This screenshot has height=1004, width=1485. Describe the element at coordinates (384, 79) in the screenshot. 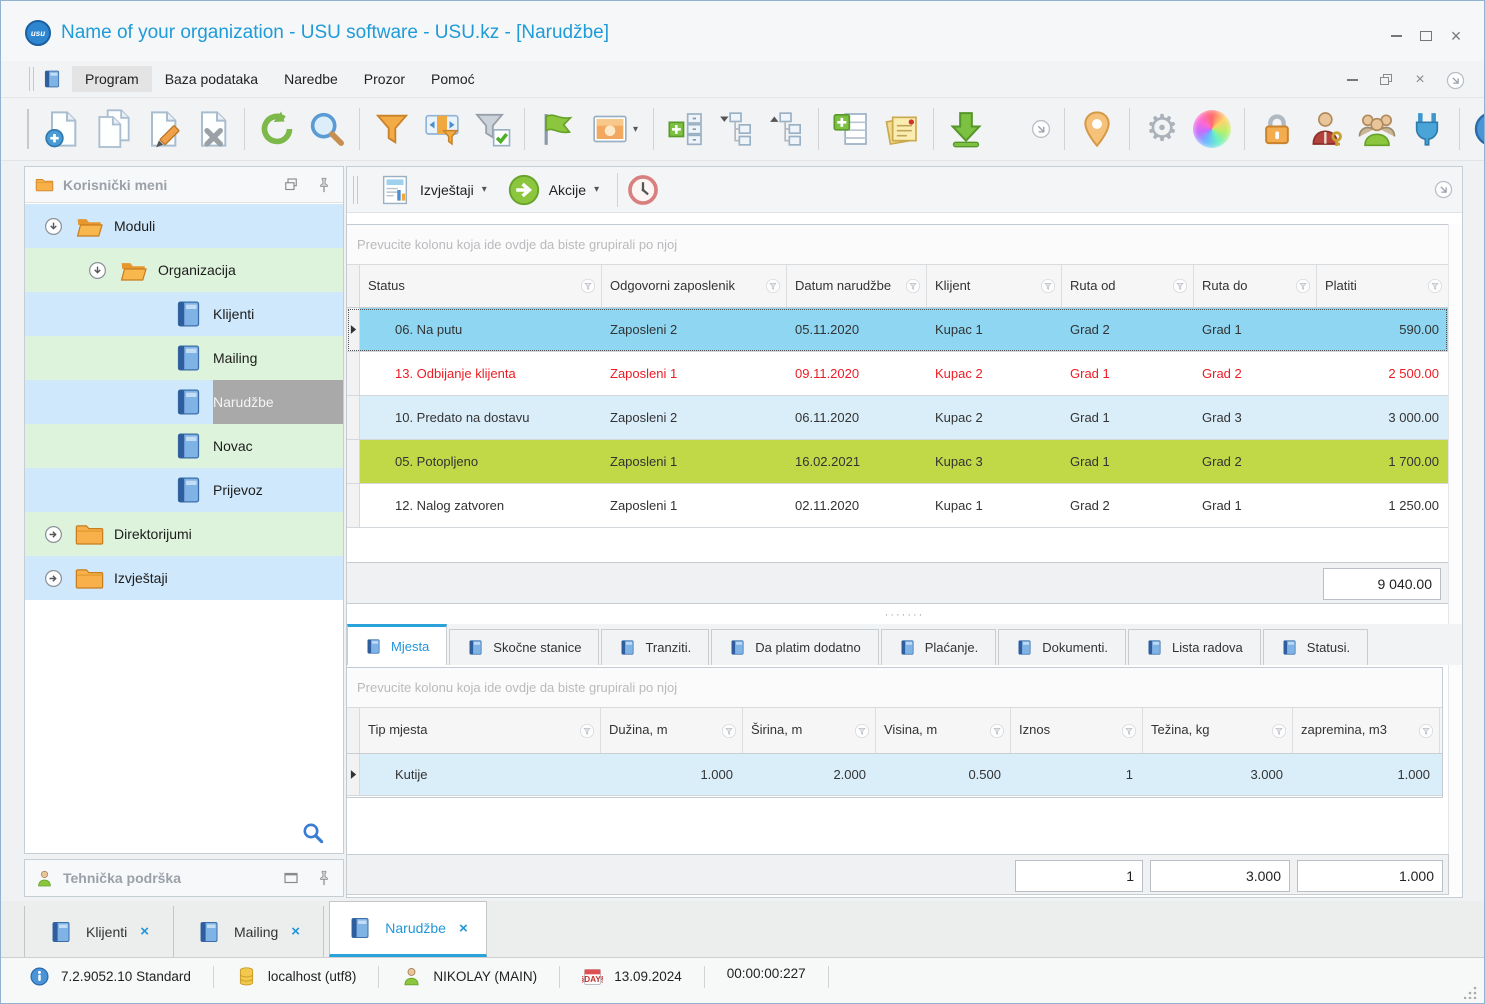

I see `menu-item-prozor: Prozor` at that location.